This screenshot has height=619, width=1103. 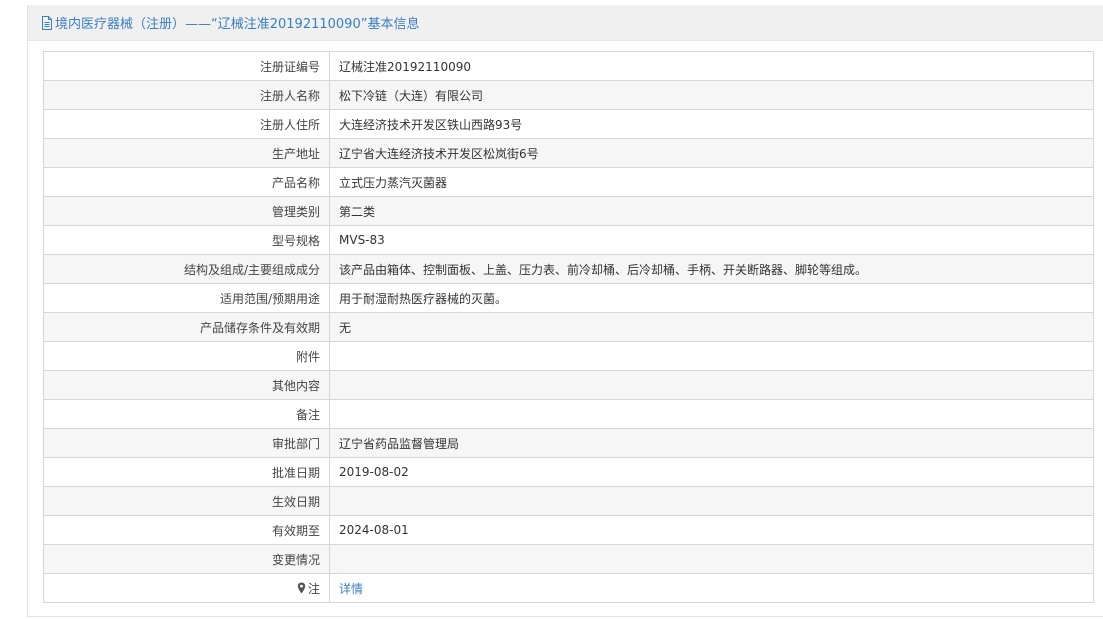 I want to click on table-row: 变更情况, so click(x=568, y=559).